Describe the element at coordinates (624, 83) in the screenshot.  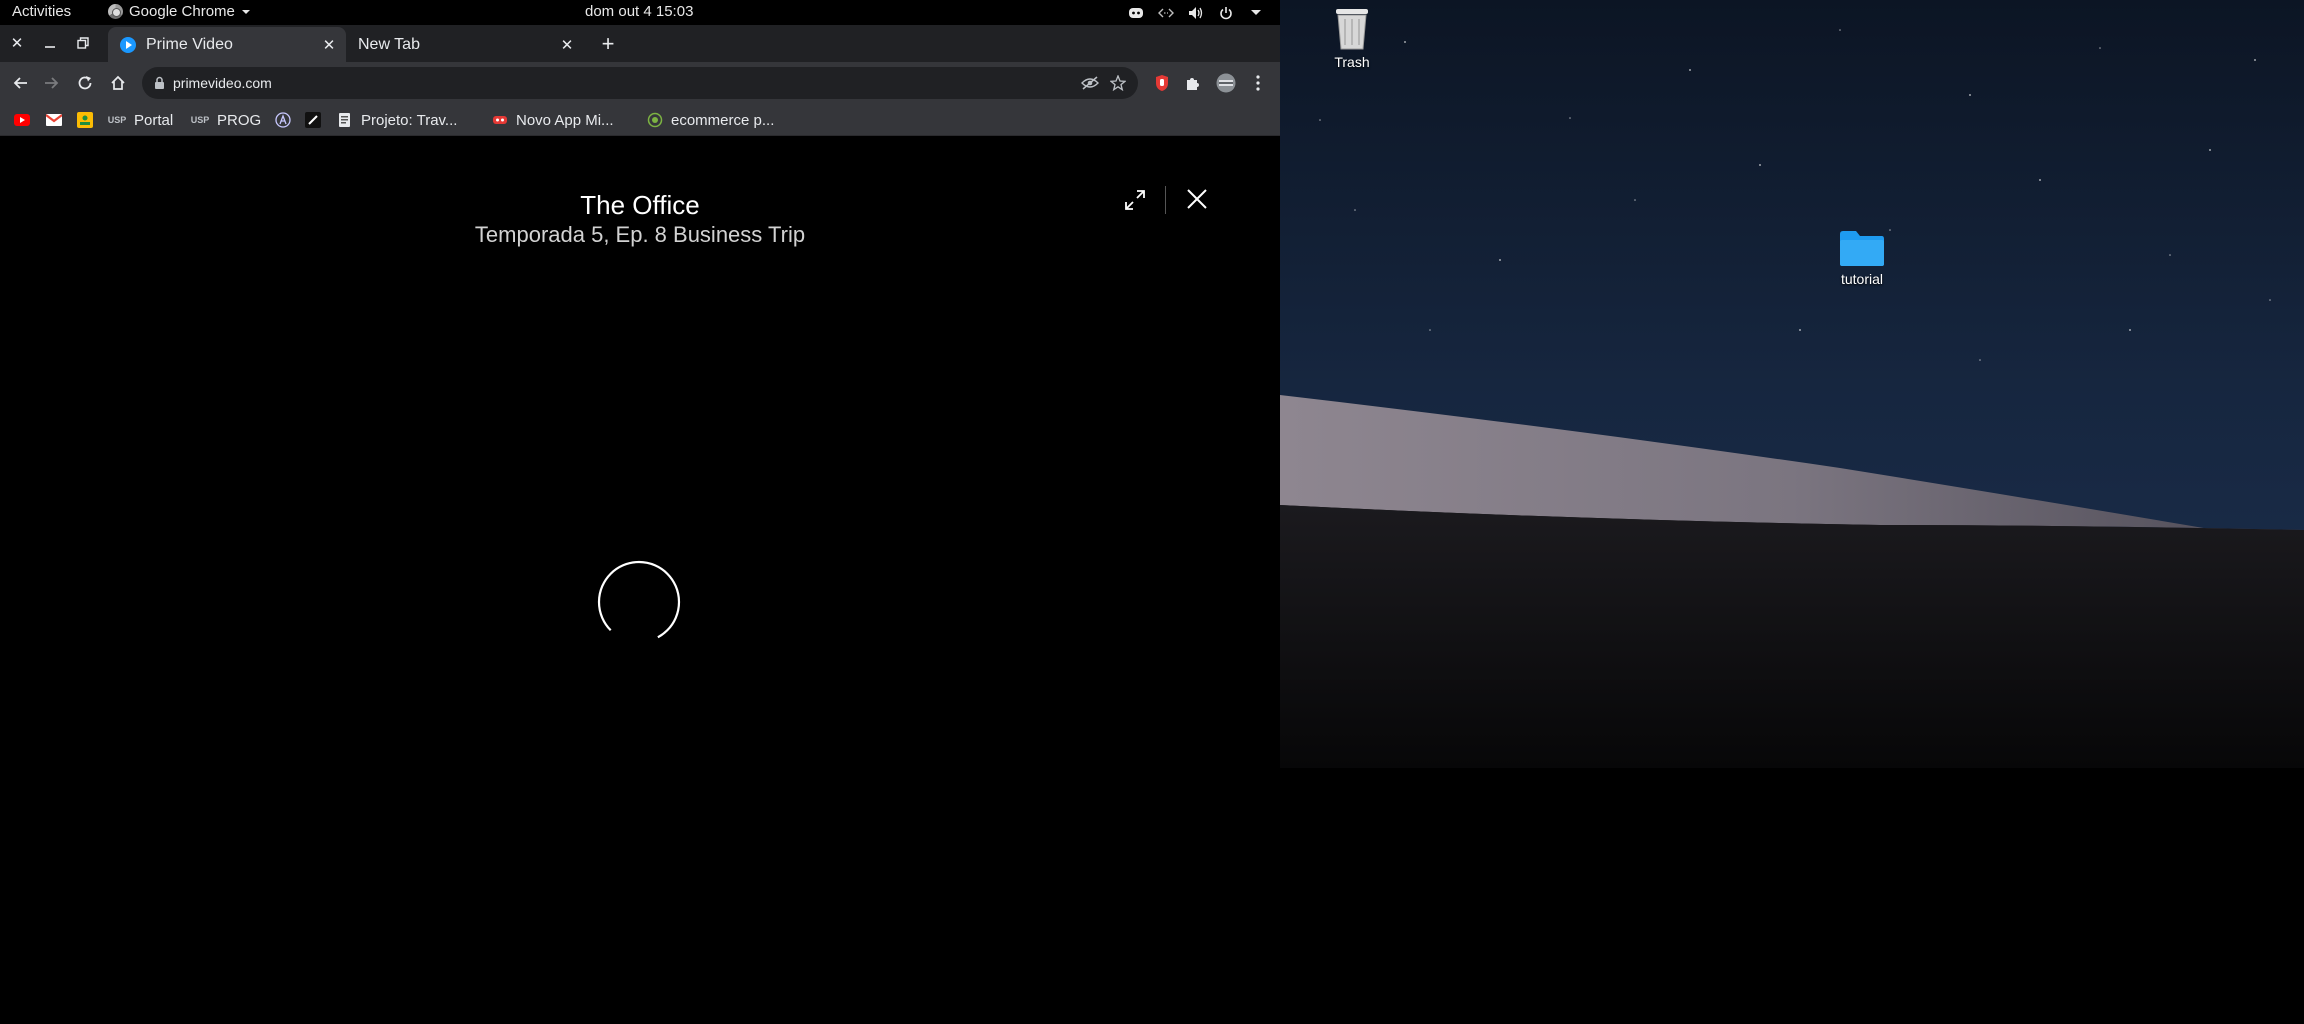
I see `url-text: primevideo.com` at that location.